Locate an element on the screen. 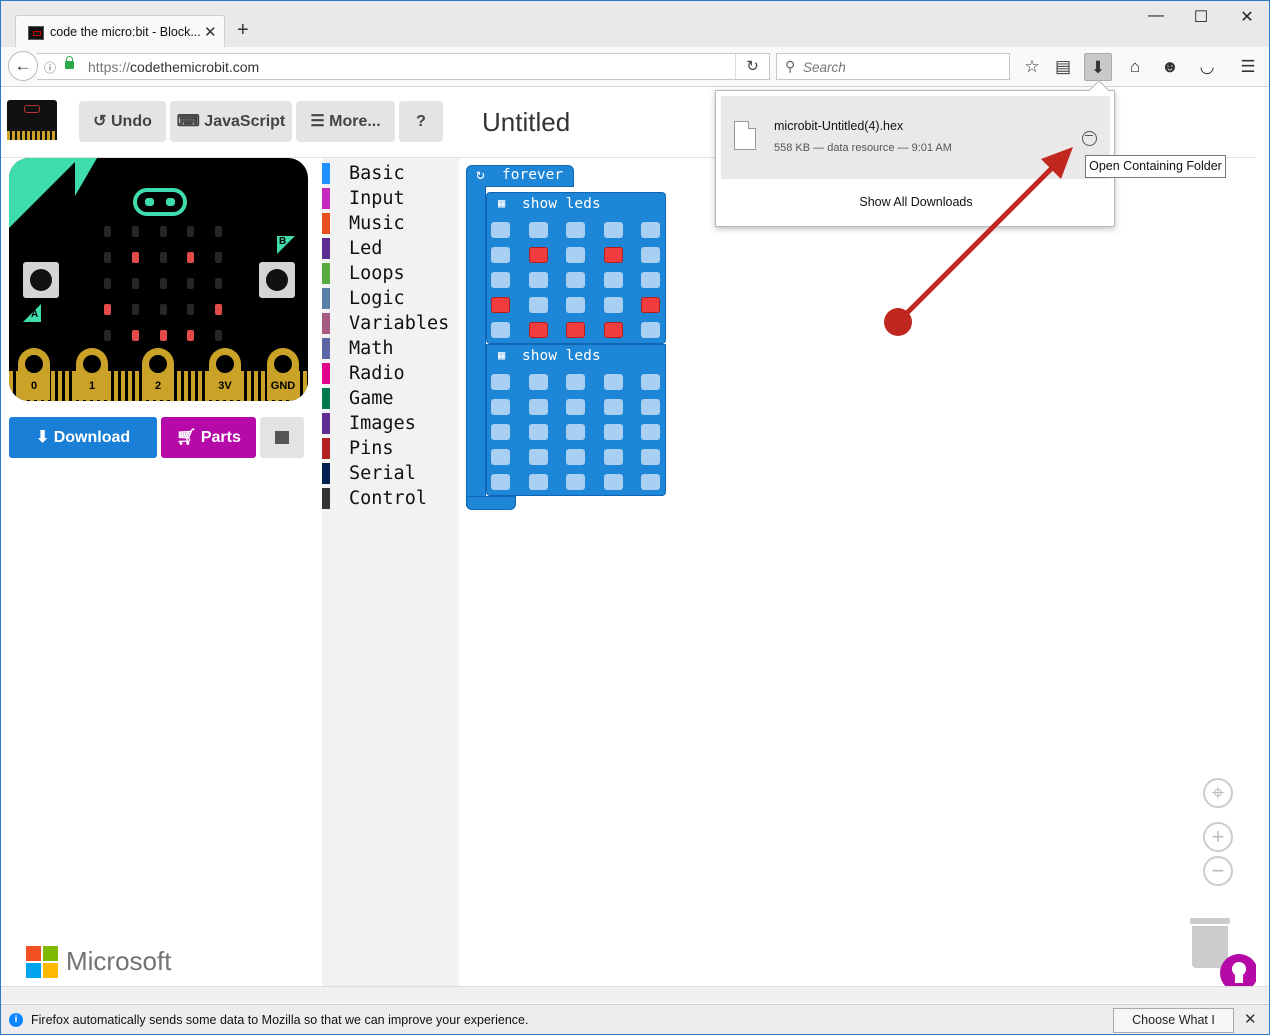  pocket-icon: ◡ is located at coordinates (1207, 67).